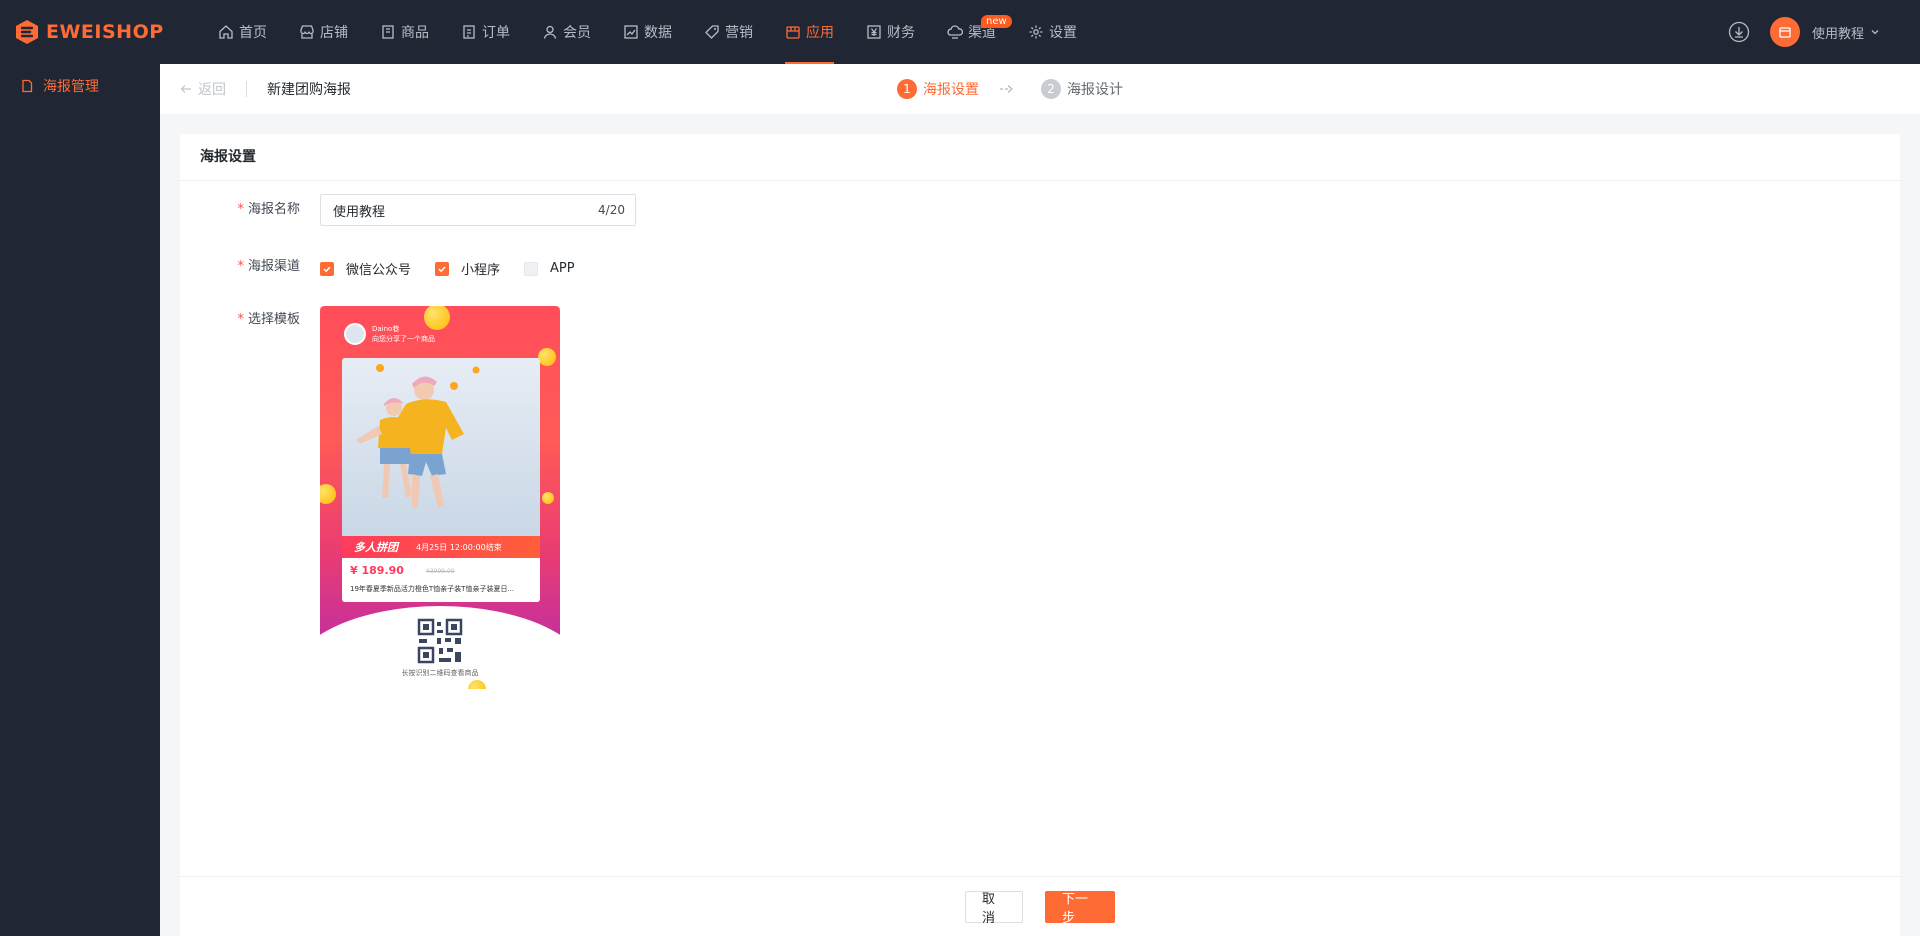 This screenshot has width=1920, height=936. Describe the element at coordinates (951, 90) in the screenshot. I see `step-label: 海报设置` at that location.